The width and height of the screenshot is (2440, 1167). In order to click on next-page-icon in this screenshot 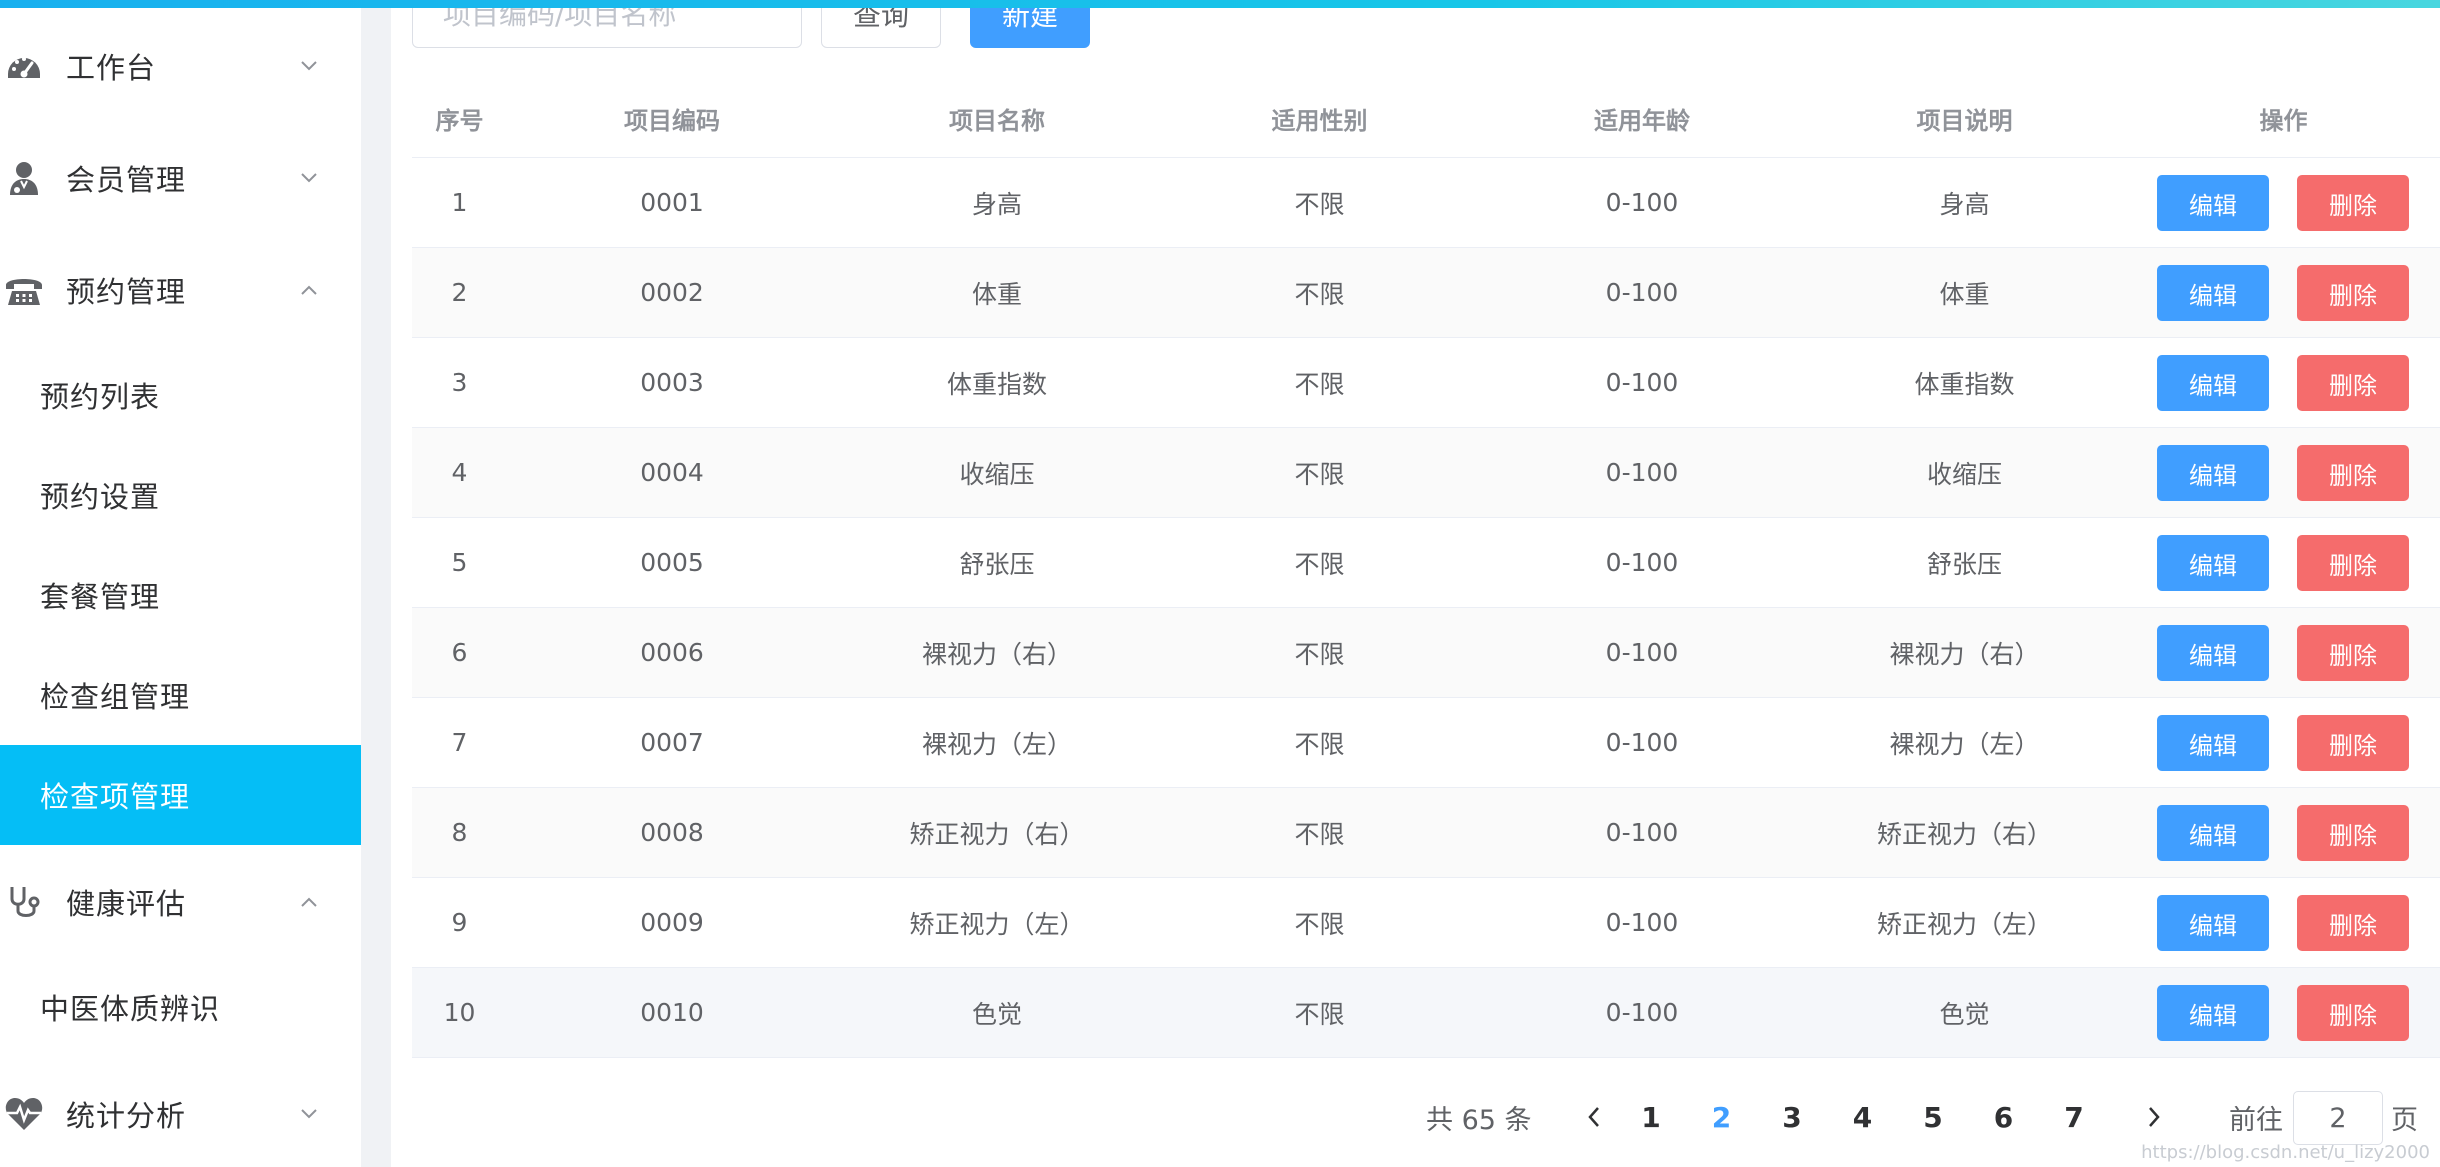, I will do `click(2154, 1117)`.